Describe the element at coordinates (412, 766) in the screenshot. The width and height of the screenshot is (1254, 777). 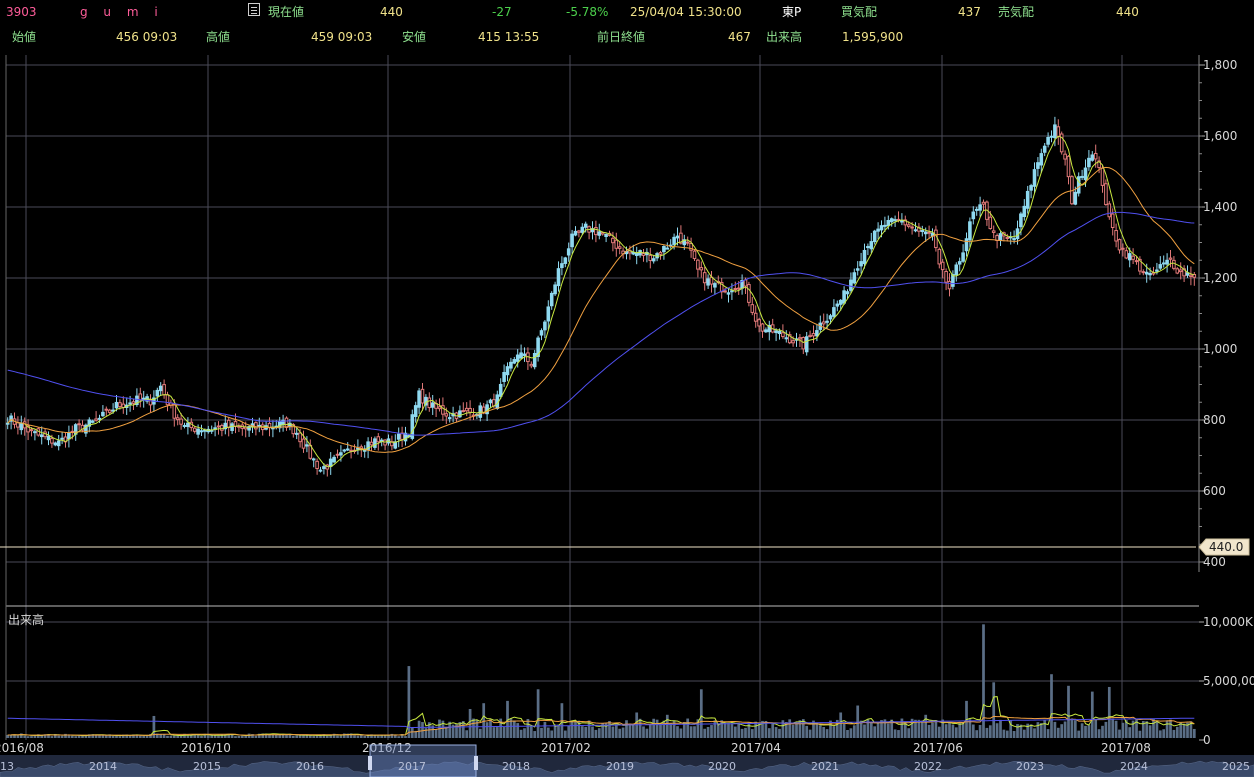
I see `navigator-year-label: 2017` at that location.